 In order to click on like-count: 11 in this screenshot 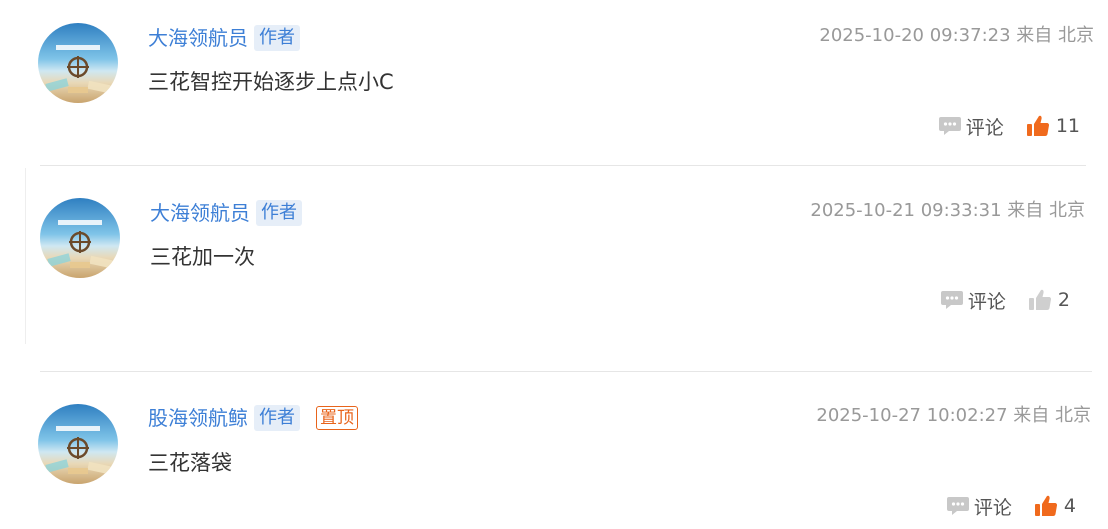, I will do `click(1067, 126)`.